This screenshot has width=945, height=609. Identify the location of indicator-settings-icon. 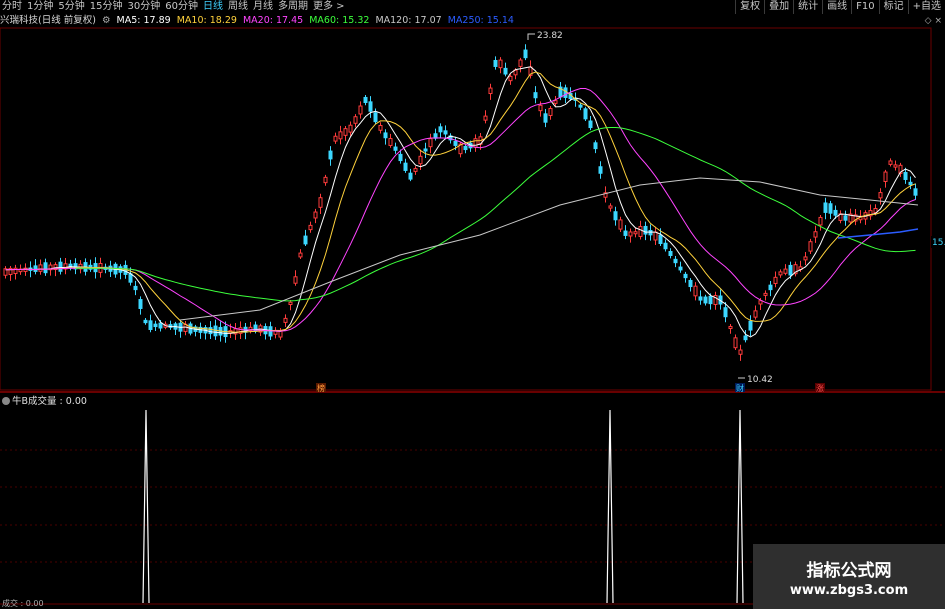
(6, 401).